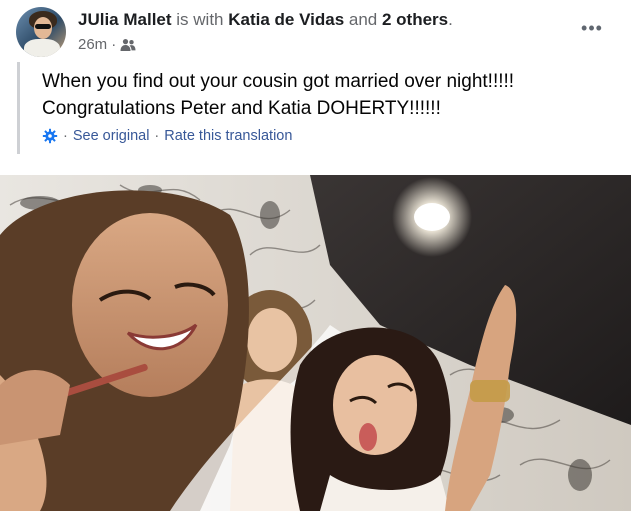  I want to click on and-text: and, so click(363, 19).